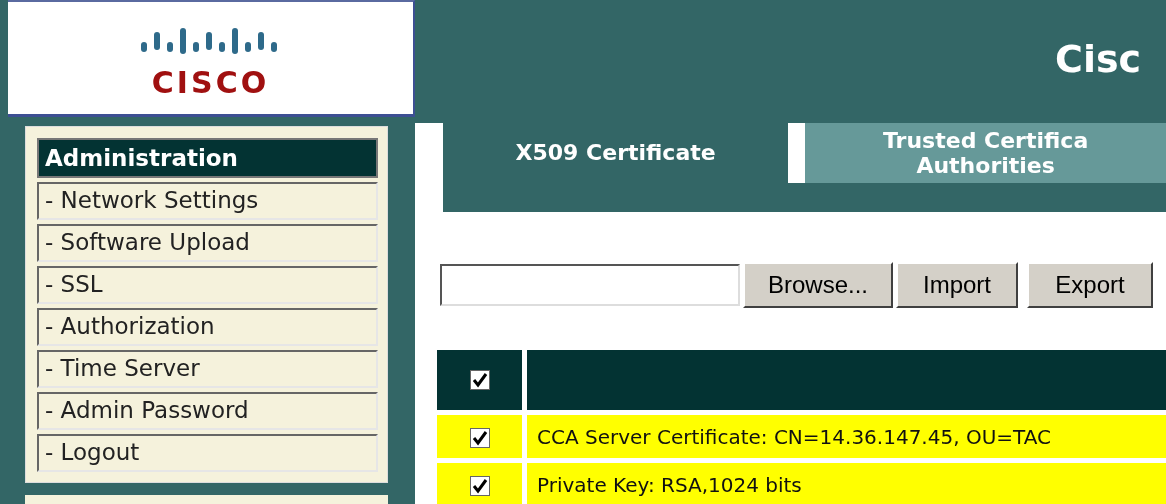 This screenshot has width=1166, height=504. Describe the element at coordinates (207, 243) in the screenshot. I see `sidebar-item: - Software Upload` at that location.